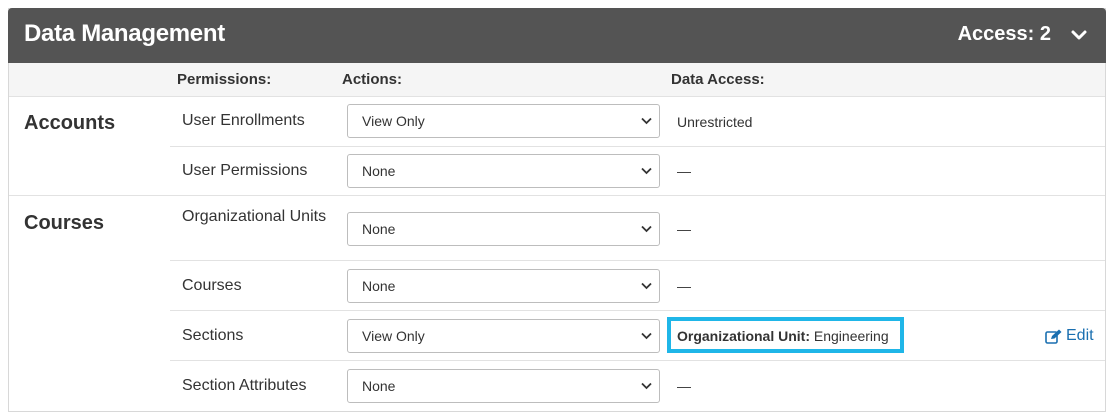 This screenshot has width=1116, height=420. Describe the element at coordinates (503, 336) in the screenshot. I see `action-select-sections: View Only` at that location.